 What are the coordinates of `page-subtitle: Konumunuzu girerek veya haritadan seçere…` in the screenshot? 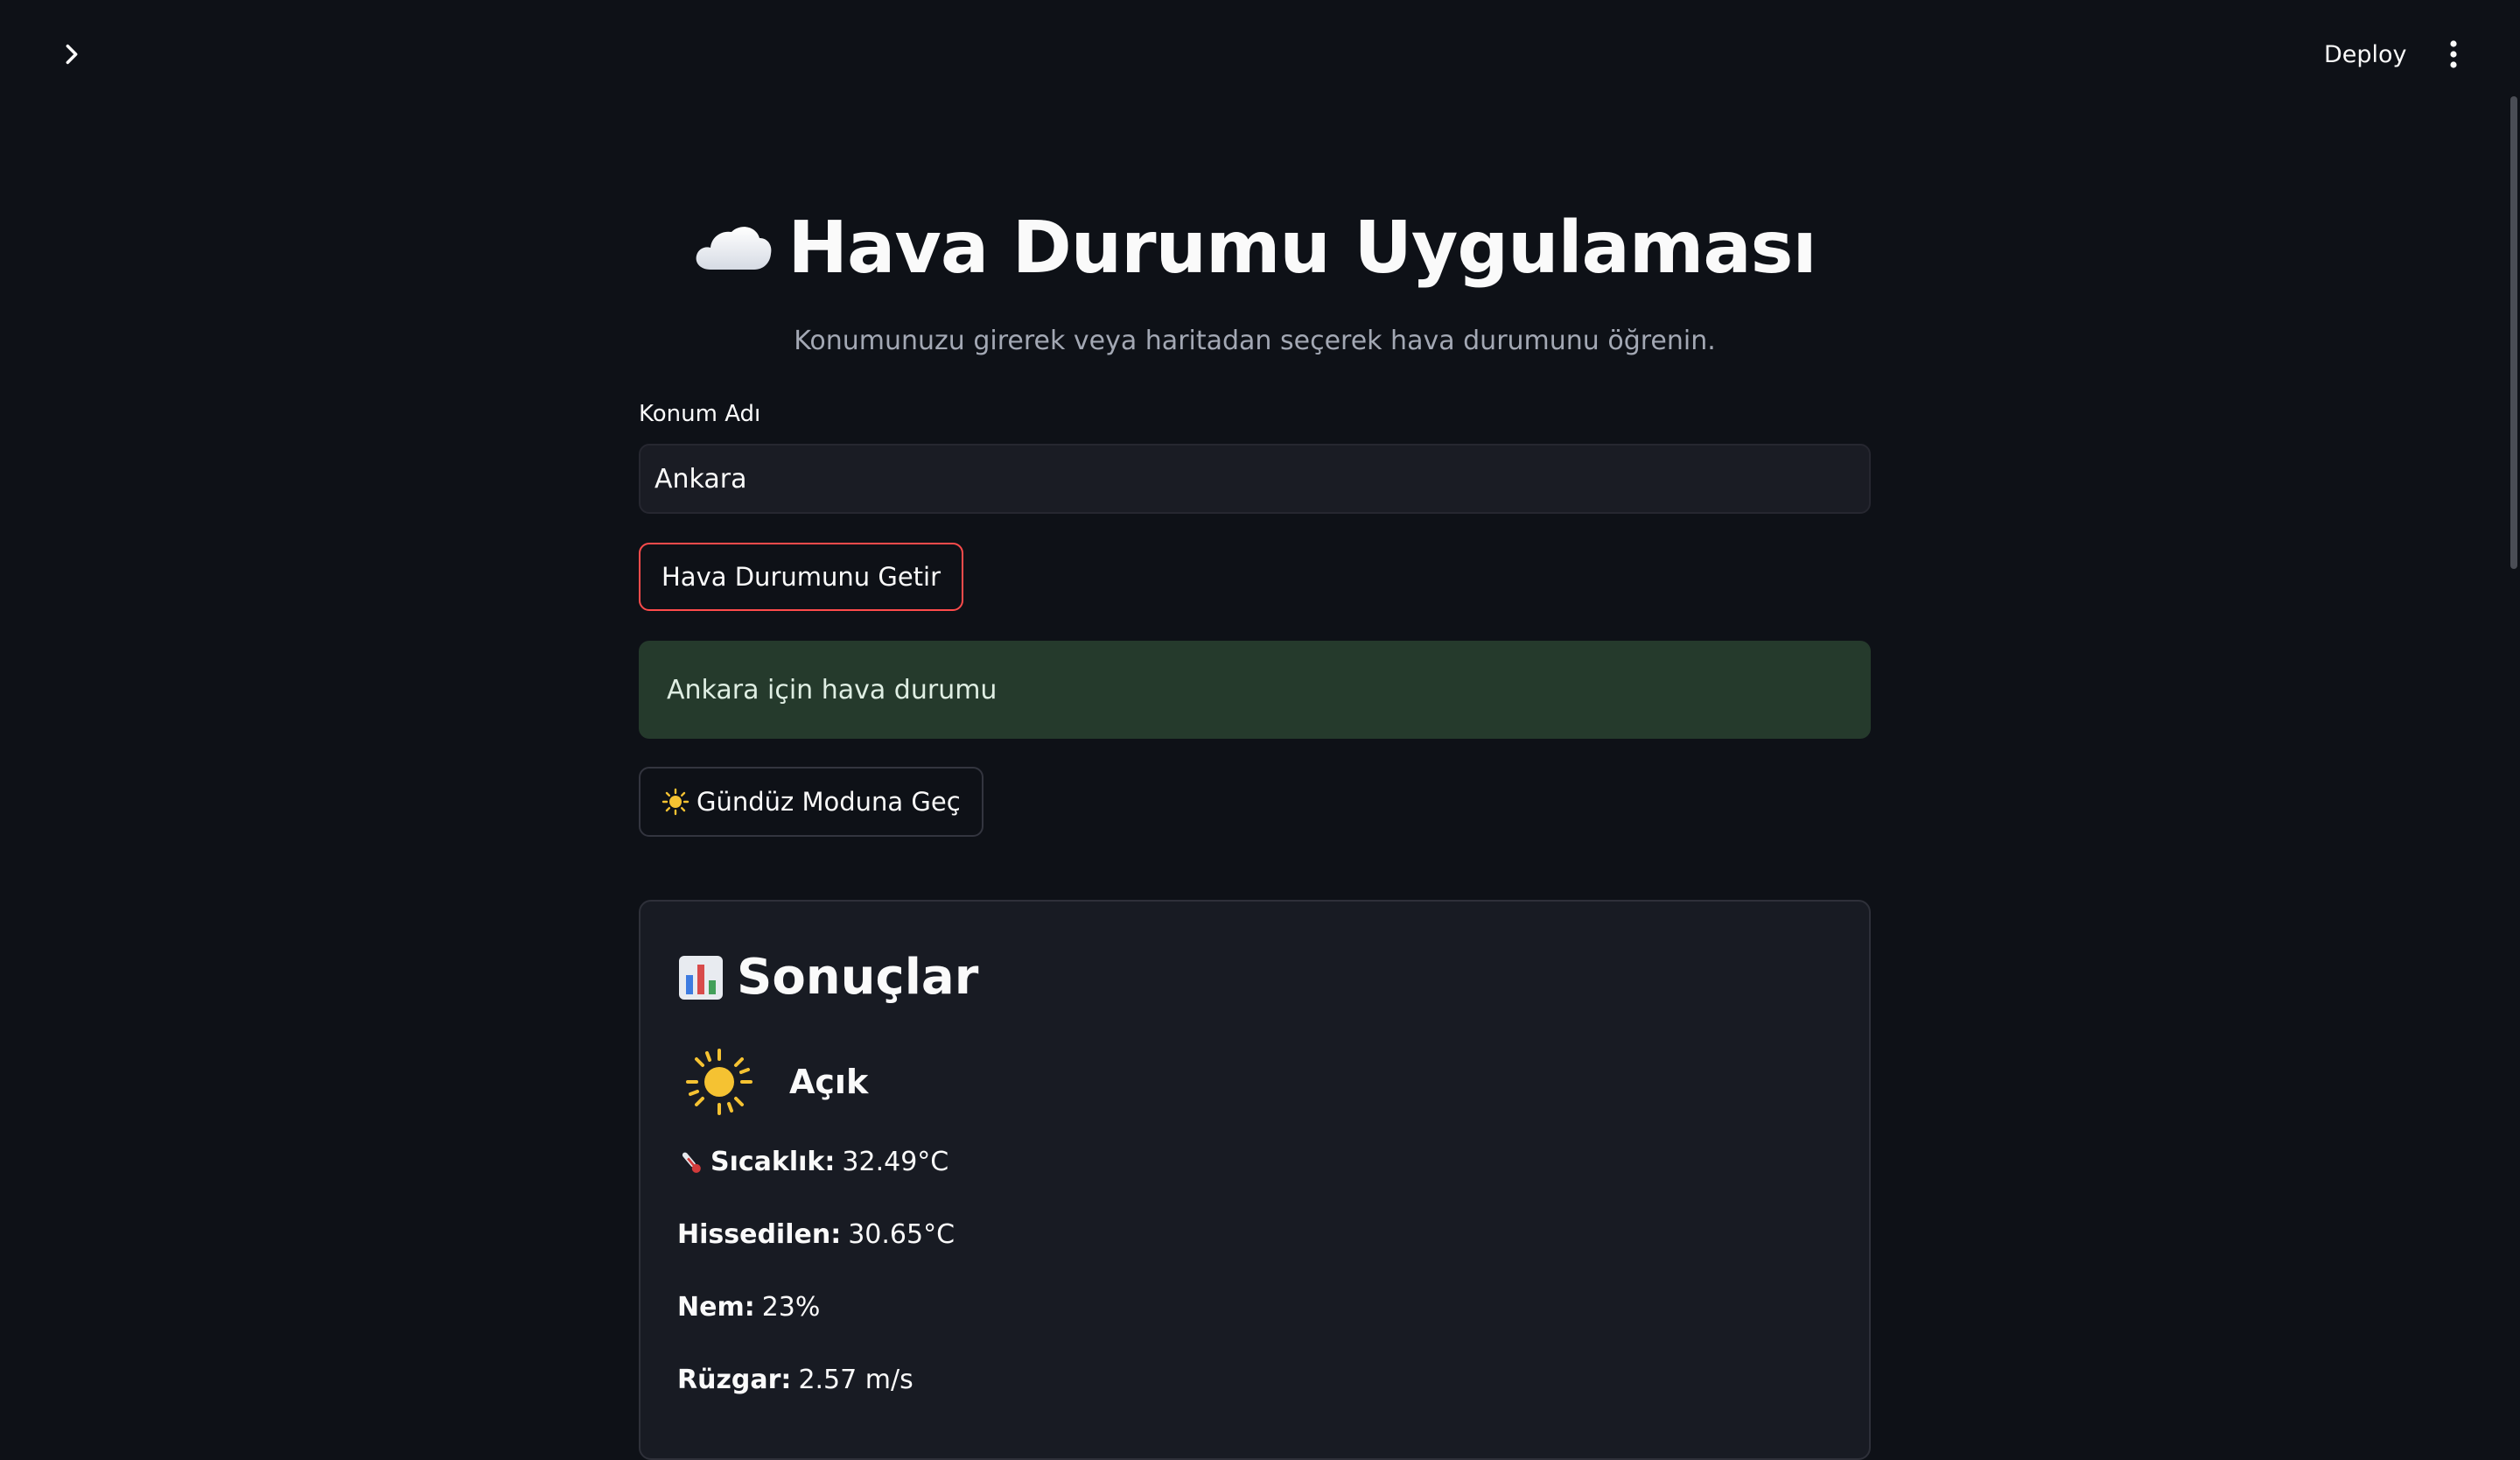 It's located at (1255, 341).